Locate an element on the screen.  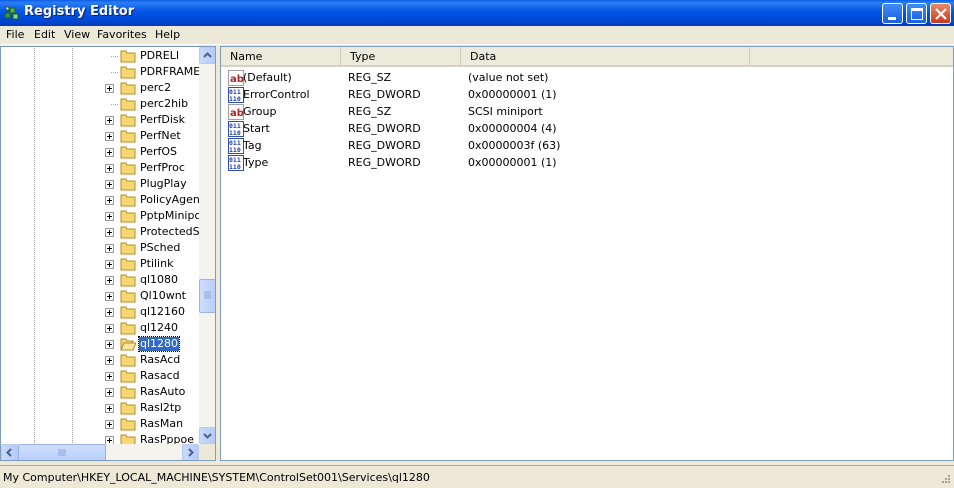
menu-file: File is located at coordinates (15, 34).